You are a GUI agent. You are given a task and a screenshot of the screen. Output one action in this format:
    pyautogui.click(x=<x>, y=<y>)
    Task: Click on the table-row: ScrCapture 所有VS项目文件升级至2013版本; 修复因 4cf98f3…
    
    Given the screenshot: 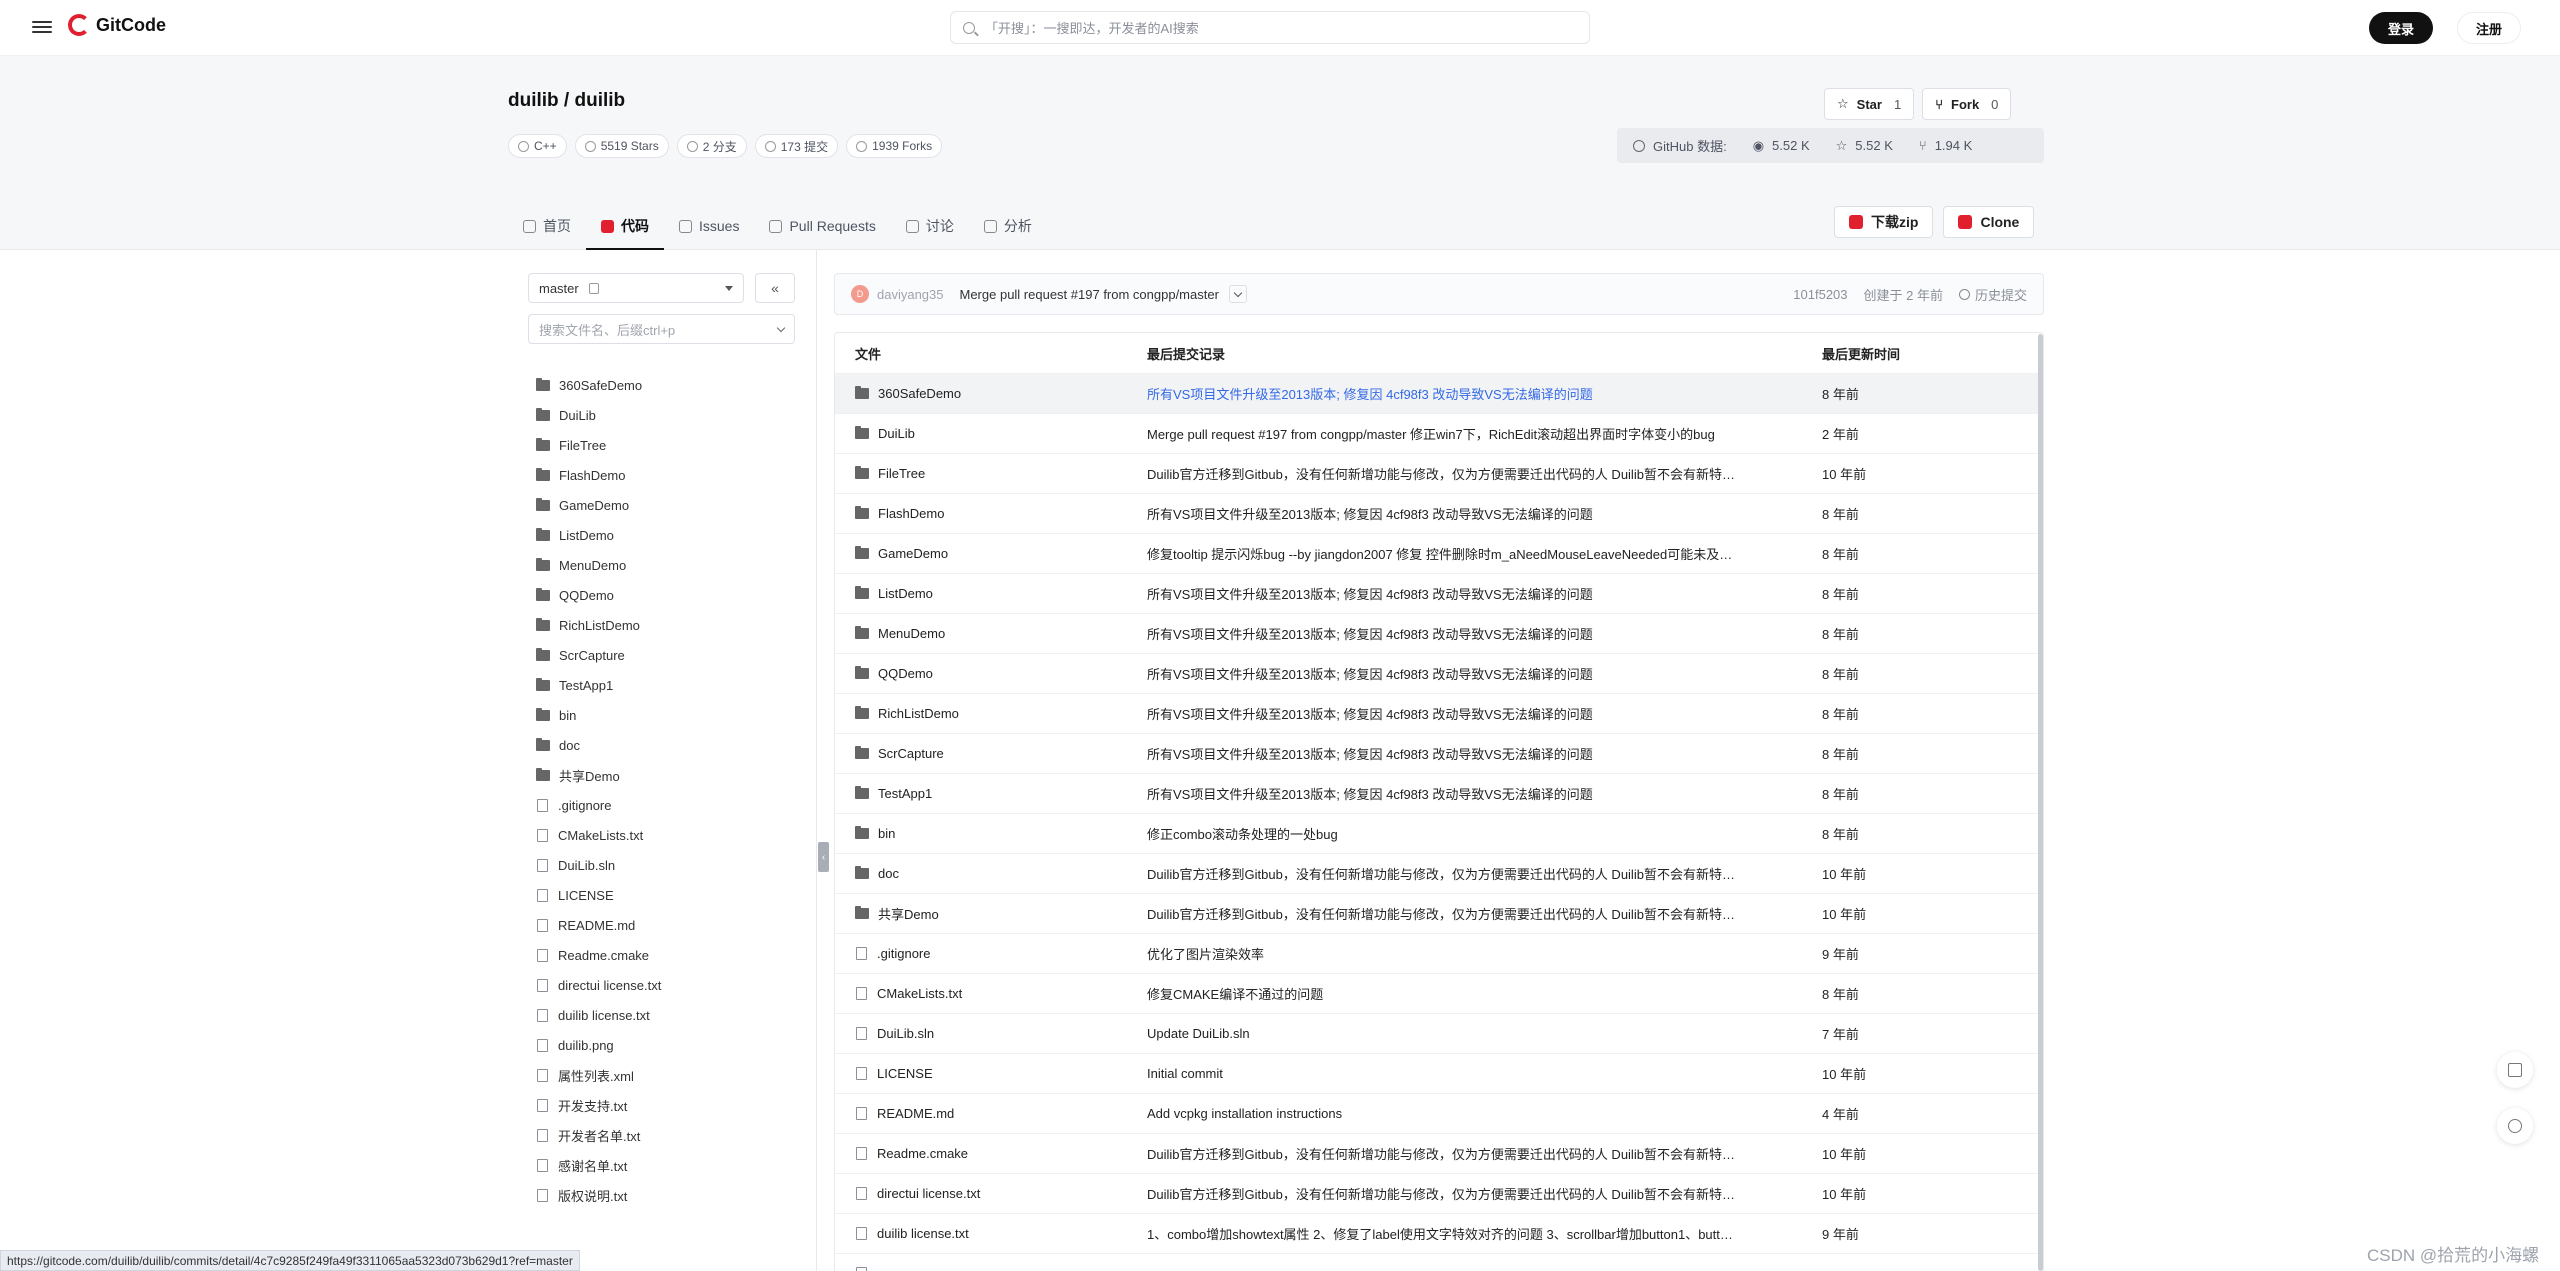 What is the action you would take?
    pyautogui.click(x=1439, y=753)
    